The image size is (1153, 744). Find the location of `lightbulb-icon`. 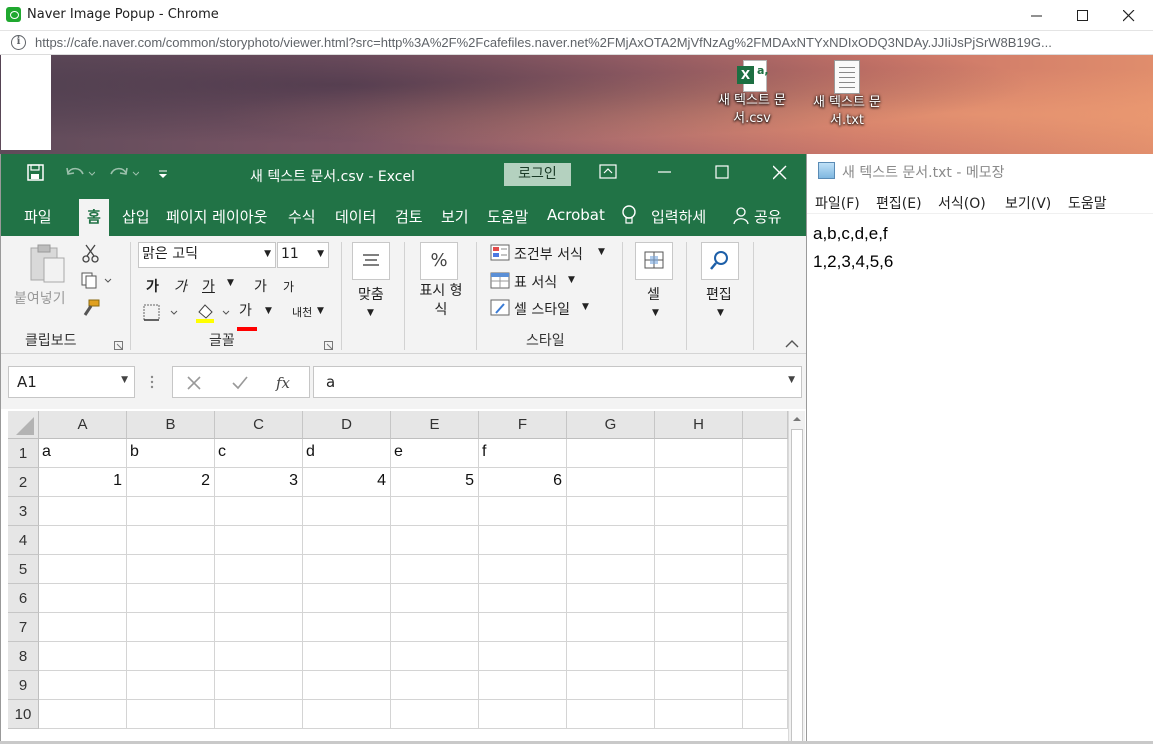

lightbulb-icon is located at coordinates (629, 217).